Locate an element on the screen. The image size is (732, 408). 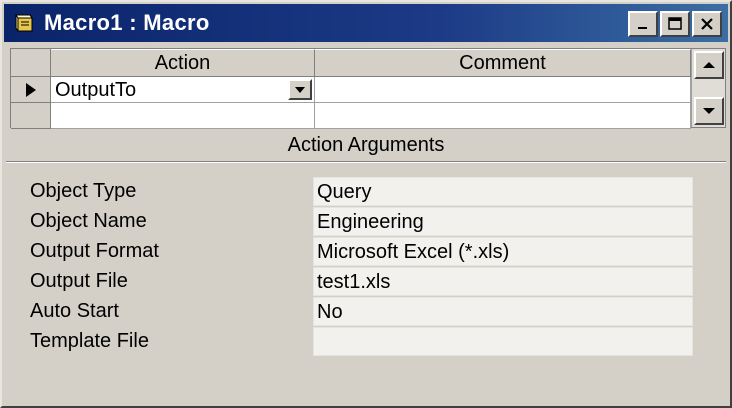
arrow-down-icon is located at coordinates (709, 111).